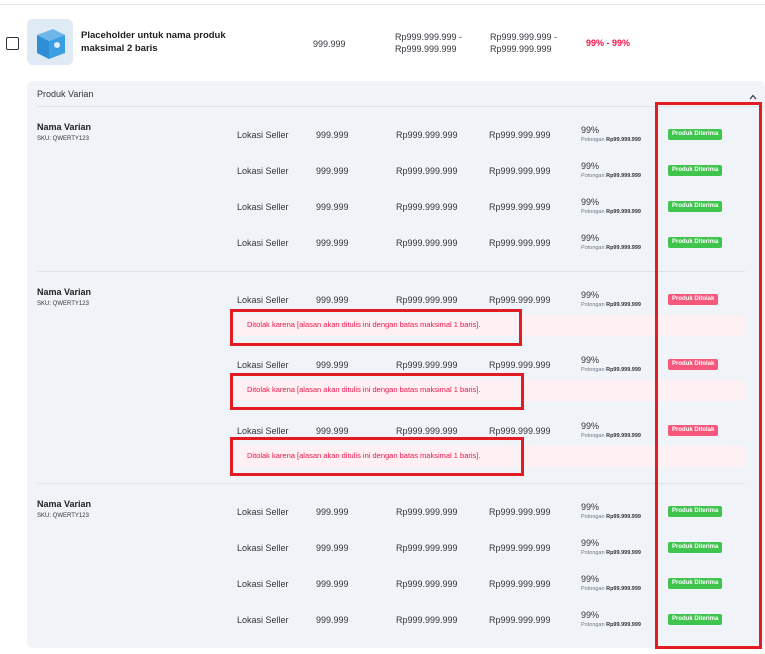 Image resolution: width=765 pixels, height=654 pixels. I want to click on group-divider, so click(391, 271).